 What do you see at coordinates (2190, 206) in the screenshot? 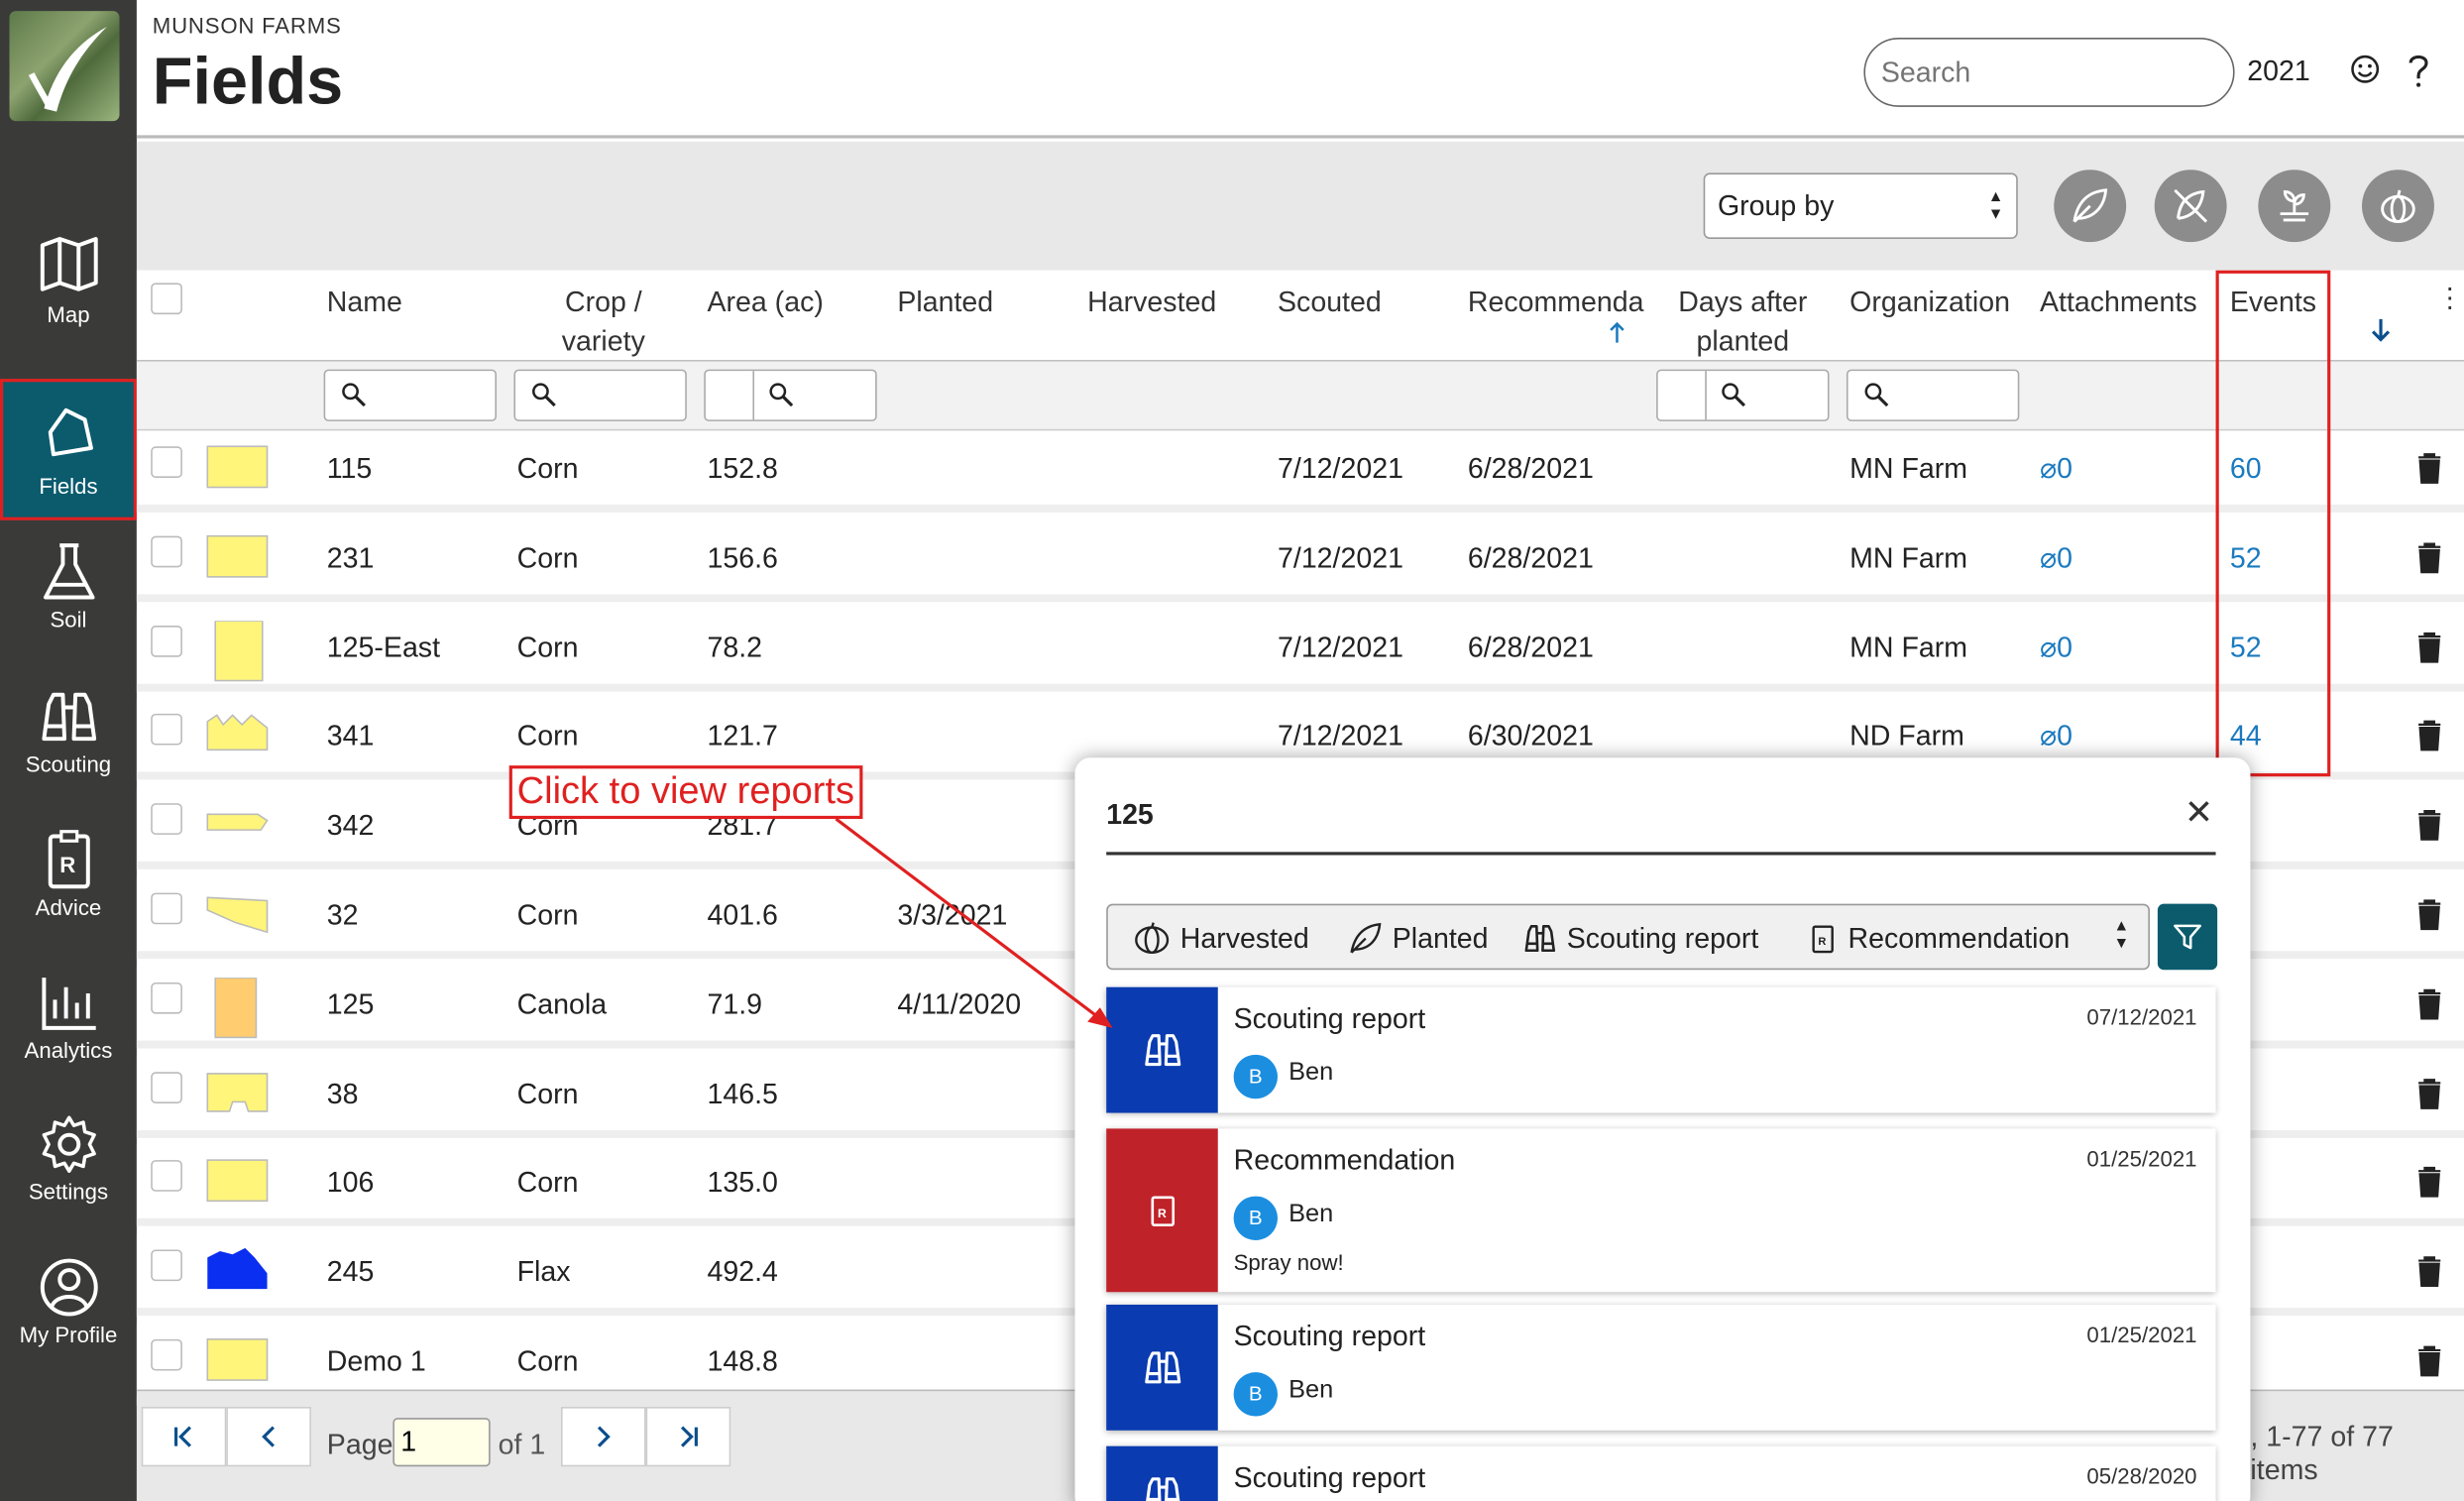
I see `no-crop-filter-button` at bounding box center [2190, 206].